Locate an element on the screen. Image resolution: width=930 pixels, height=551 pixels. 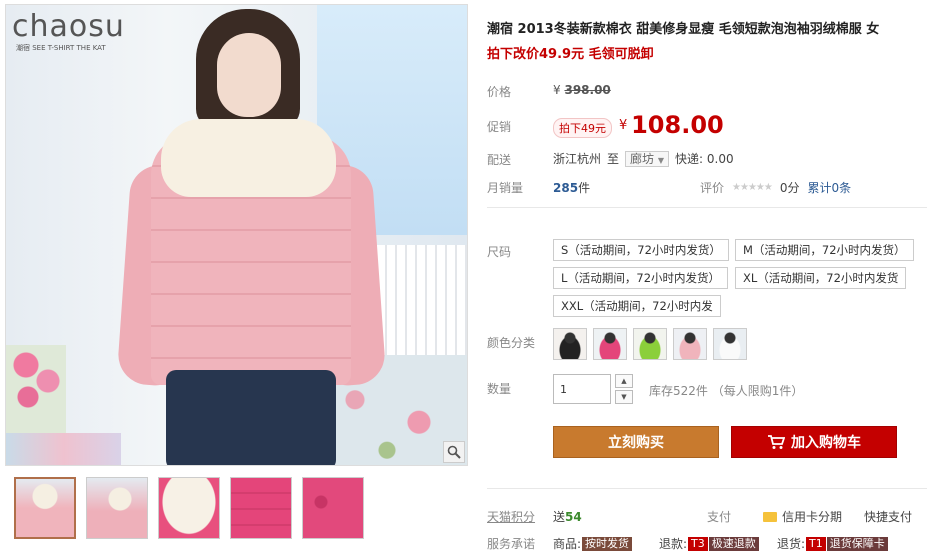
background-magazines is located at coordinates (63, 449).